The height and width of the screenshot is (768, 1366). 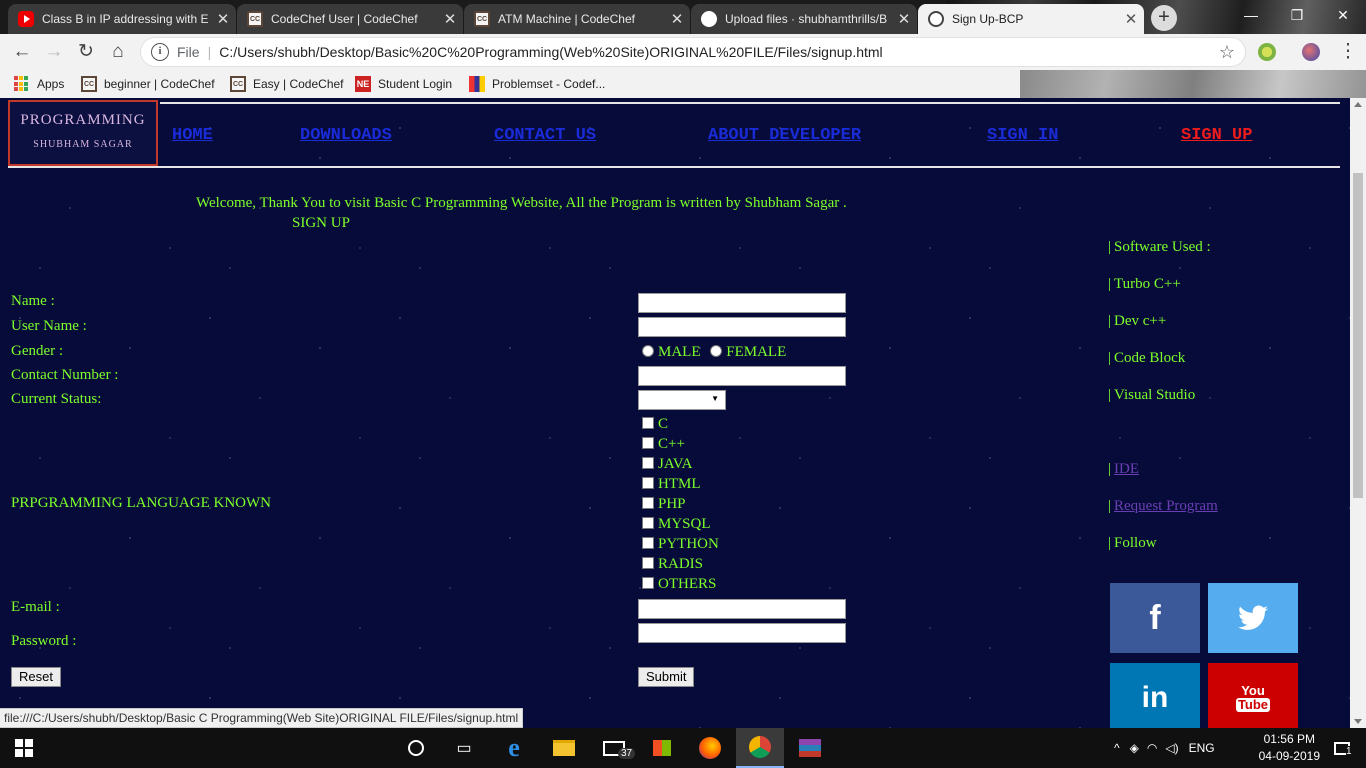 I want to click on tab-upload-files: Upload files · shubhamthrills/B ✕, so click(x=804, y=19).